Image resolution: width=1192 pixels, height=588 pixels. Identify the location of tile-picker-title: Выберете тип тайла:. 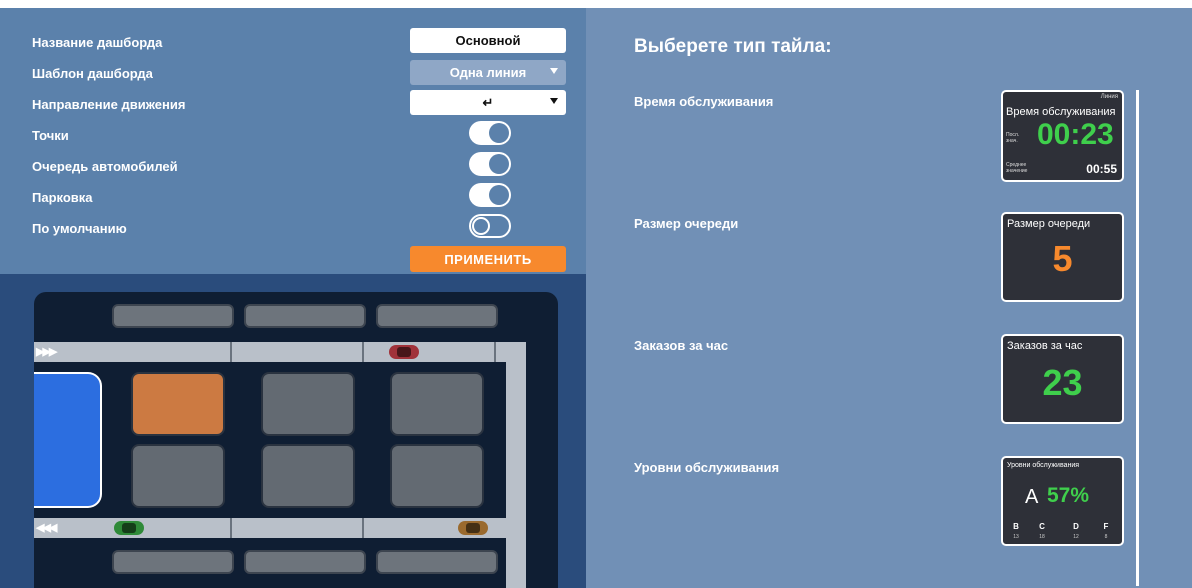
(733, 46).